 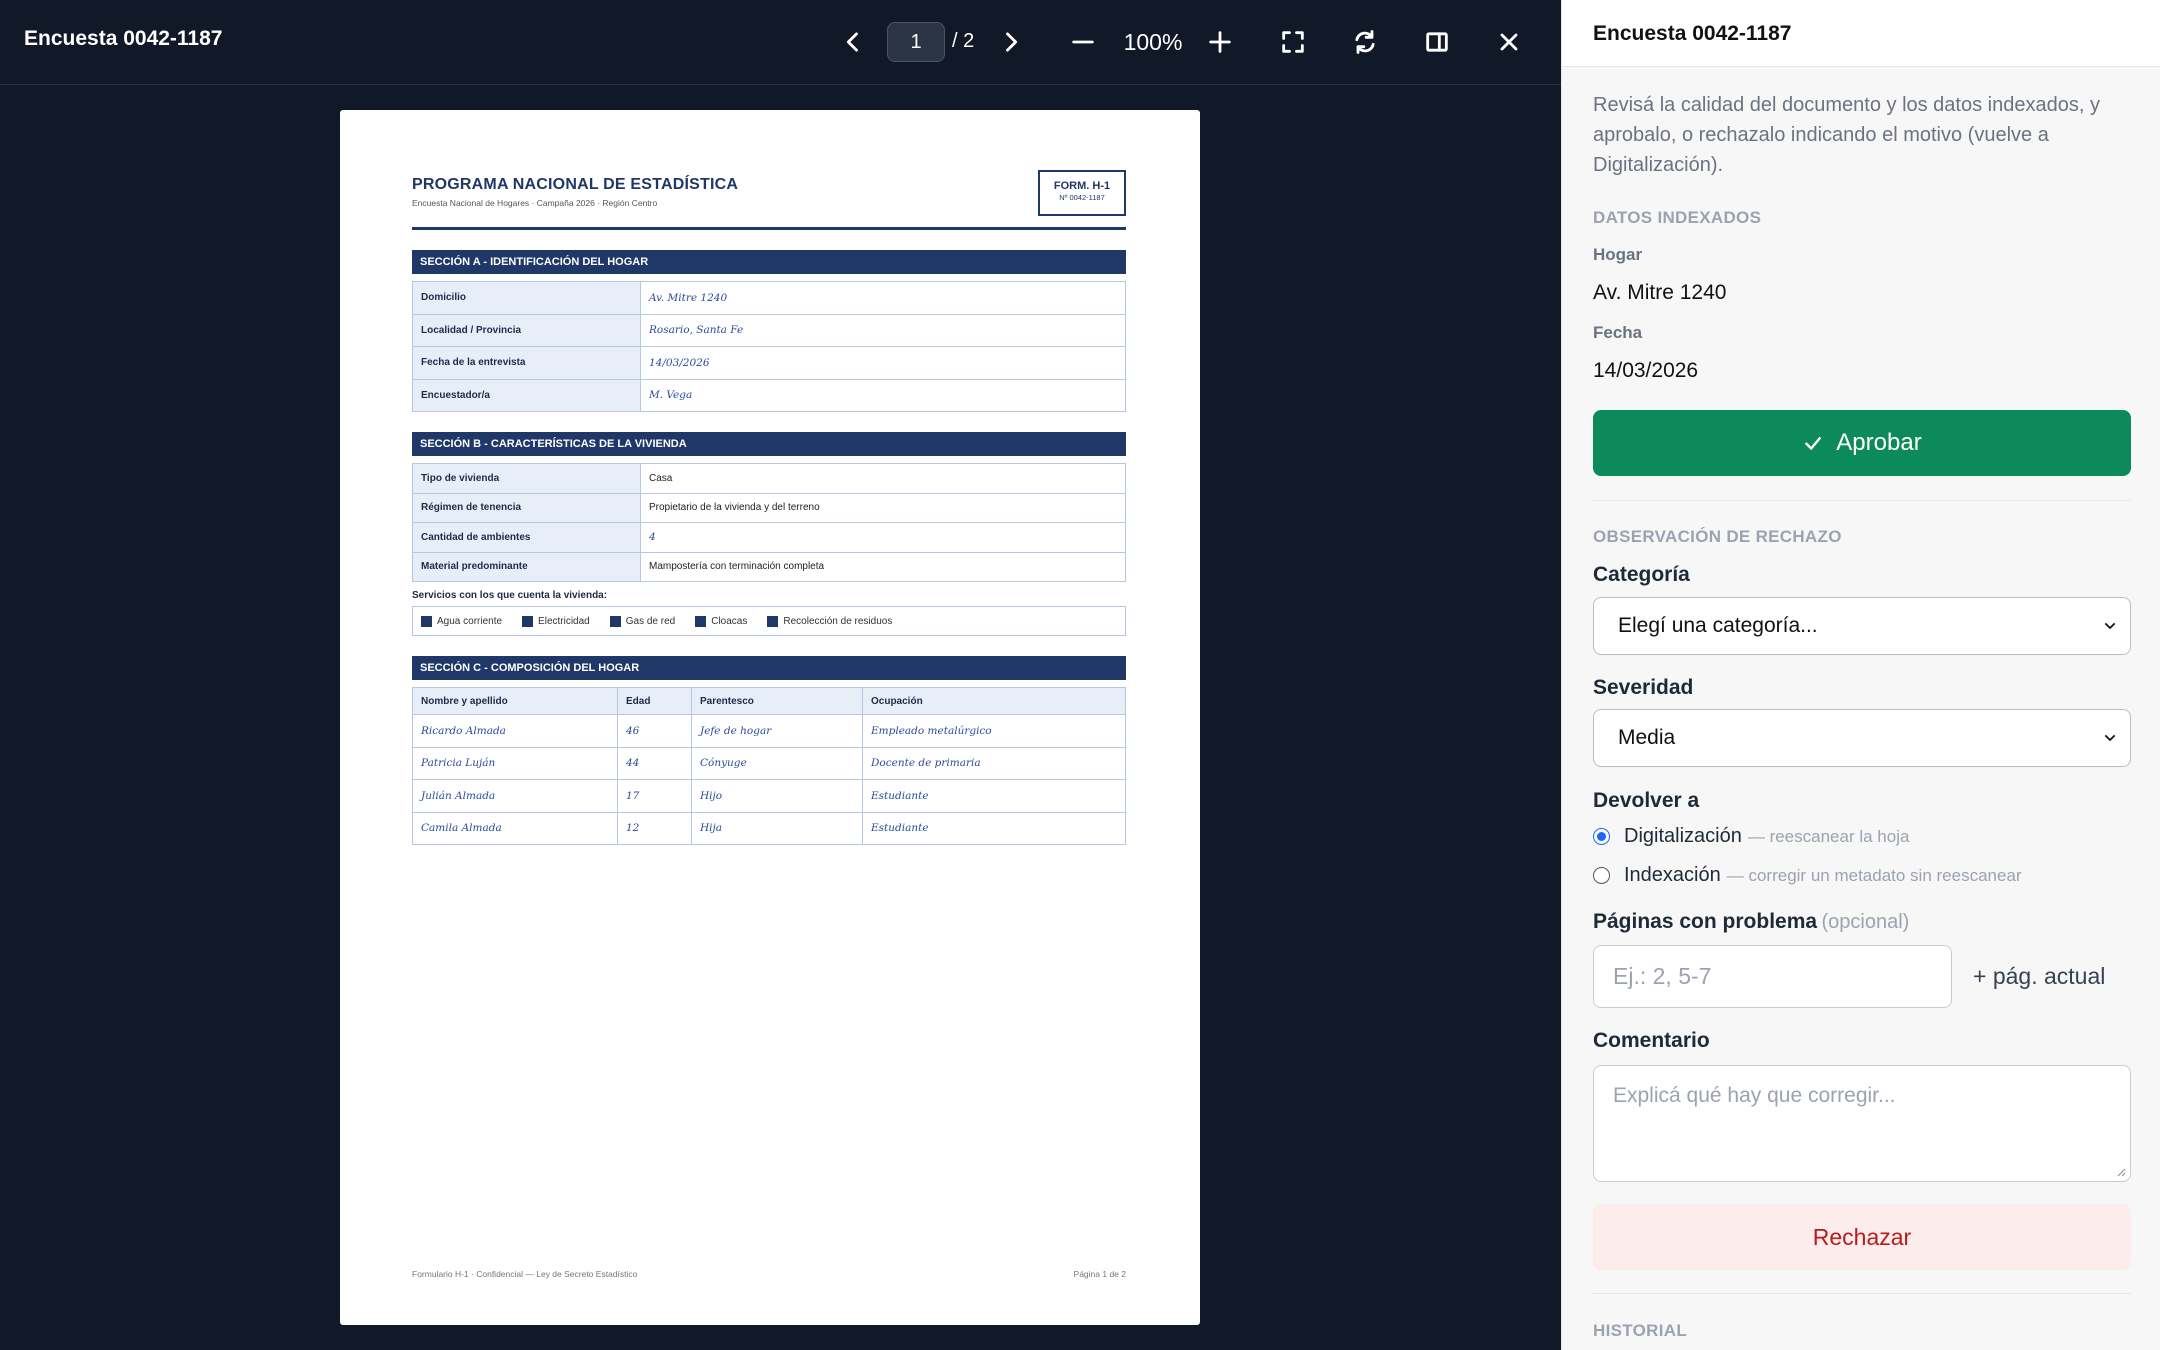 What do you see at coordinates (883, 395) in the screenshot?
I see `field-value: M. Vega` at bounding box center [883, 395].